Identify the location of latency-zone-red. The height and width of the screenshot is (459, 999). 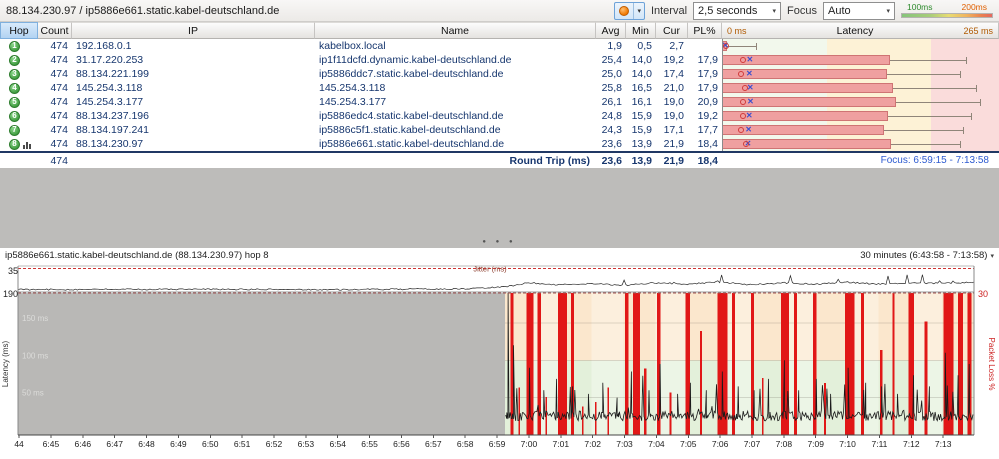
(965, 46).